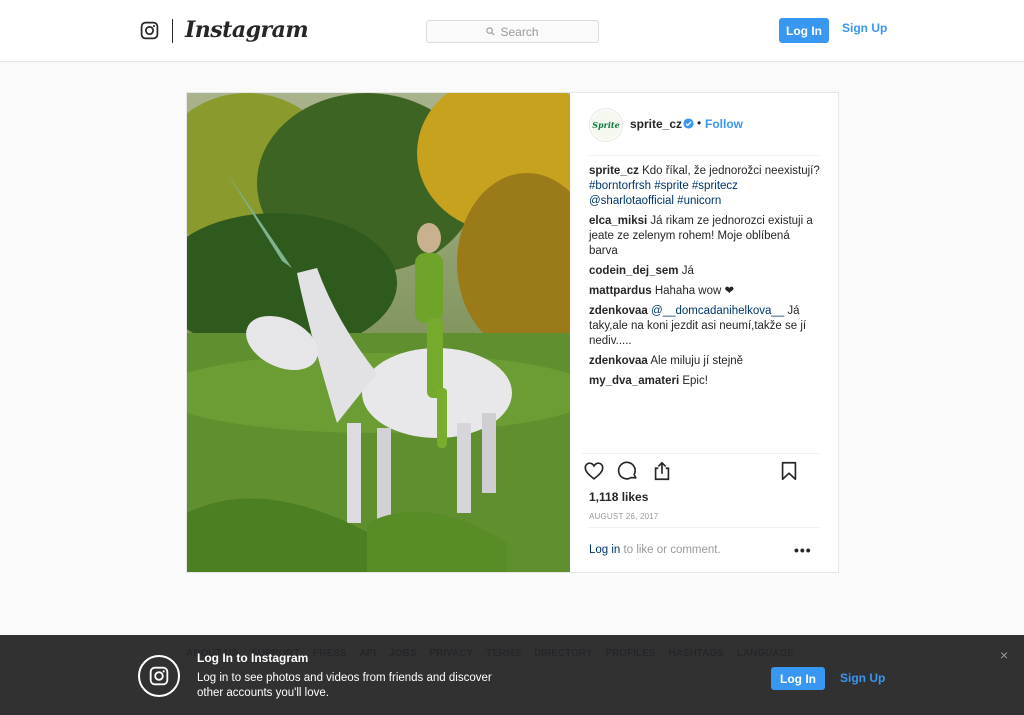 This screenshot has width=1024, height=715. What do you see at coordinates (253, 658) in the screenshot?
I see `banner-title: Log In to Instagram` at bounding box center [253, 658].